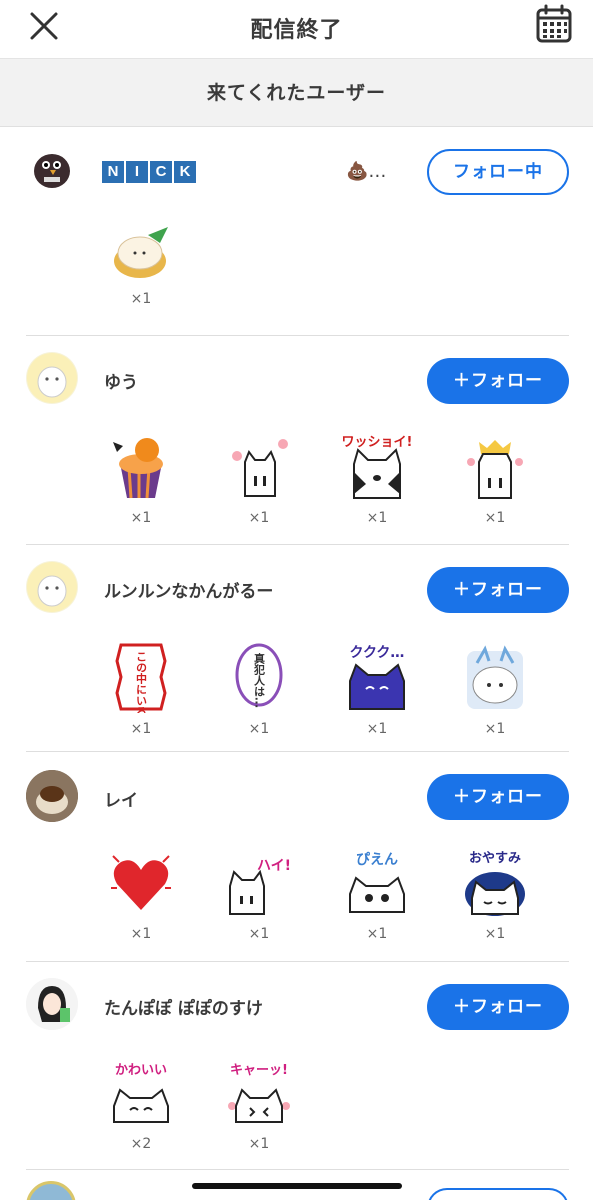 This screenshot has height=1200, width=593. I want to click on name-letter: C, so click(161, 172).